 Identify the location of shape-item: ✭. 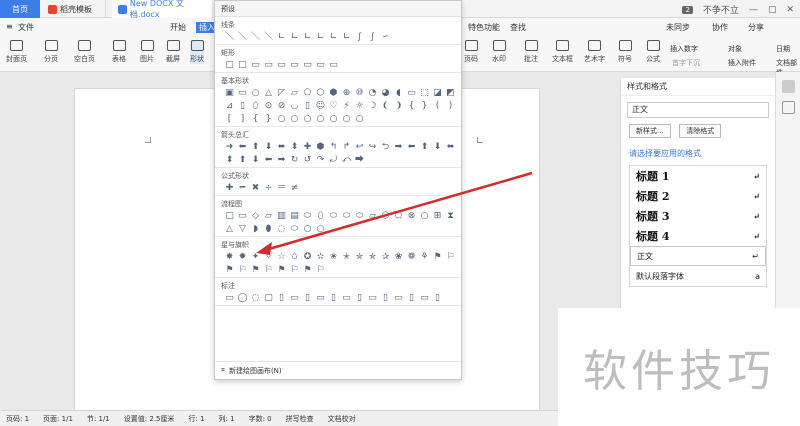
(346, 257).